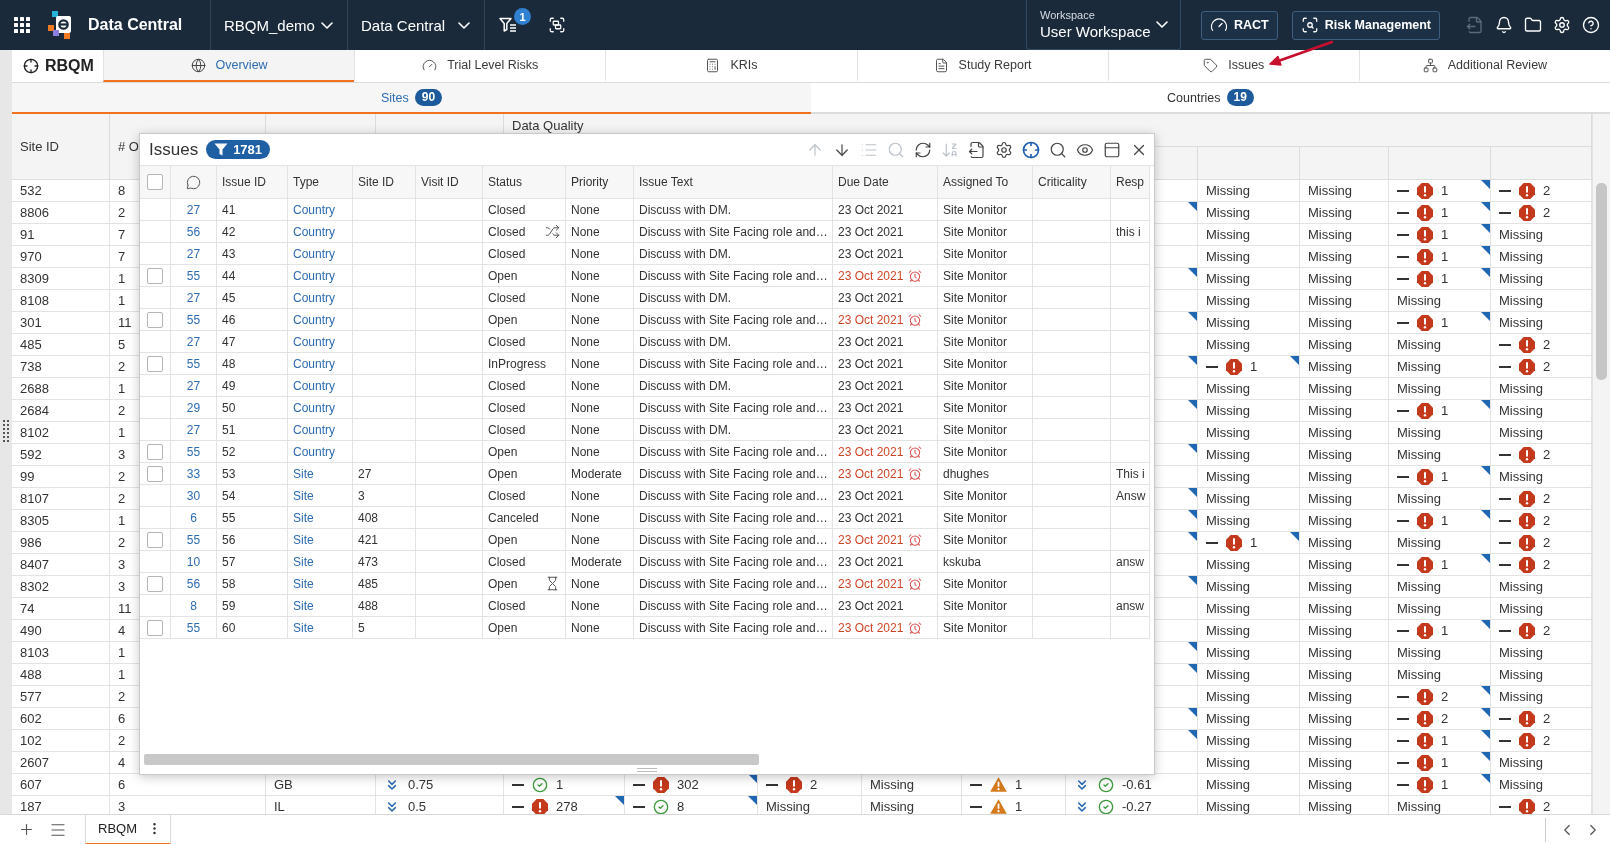  I want to click on filter-icon, so click(508, 25).